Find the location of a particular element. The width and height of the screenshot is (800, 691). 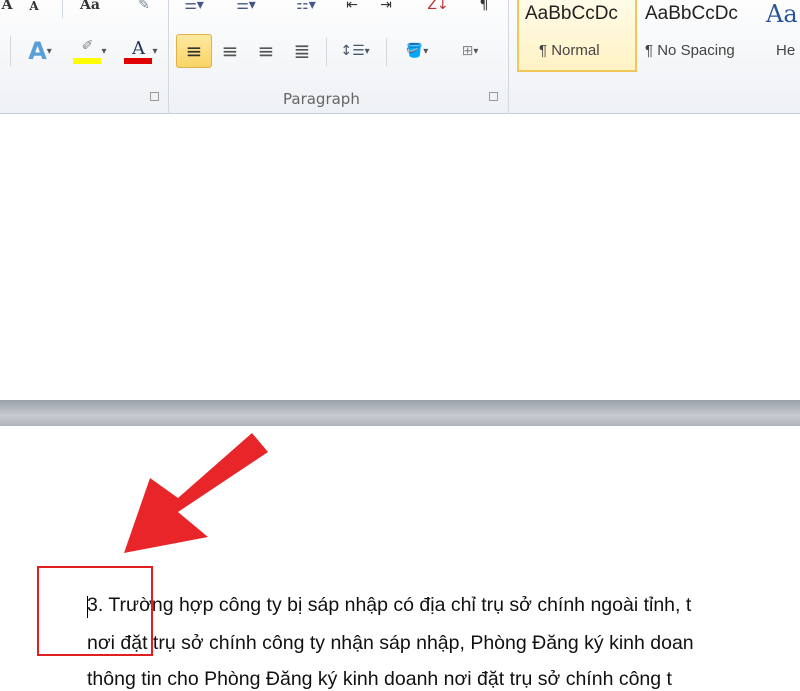

highlight-box is located at coordinates (95, 611).